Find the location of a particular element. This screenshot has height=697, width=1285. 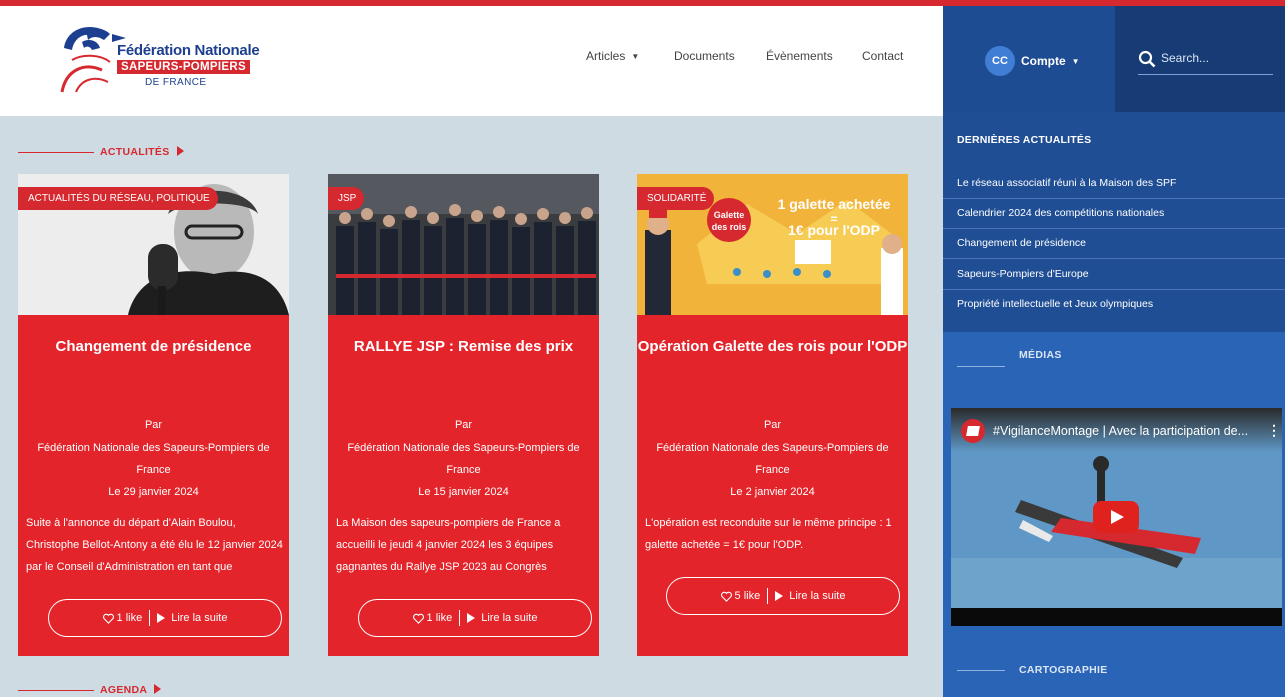

medias-title: MÉDIAS is located at coordinates (1040, 355).